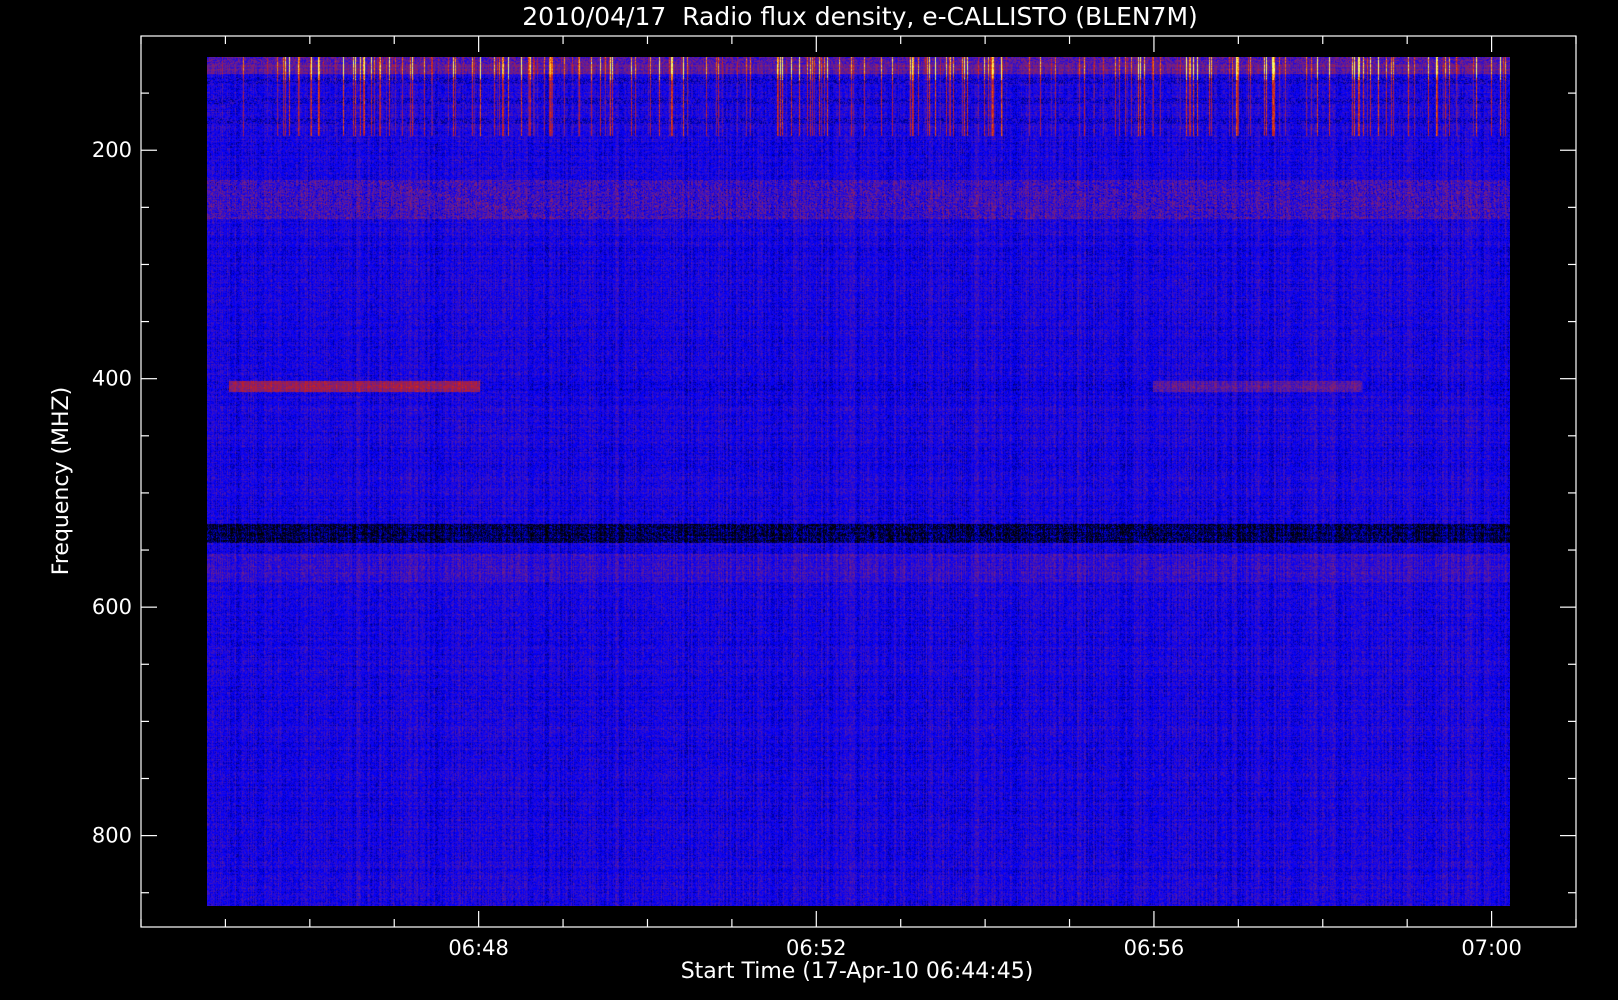  Describe the element at coordinates (478, 948) in the screenshot. I see `x-tick-label: 06:48` at that location.